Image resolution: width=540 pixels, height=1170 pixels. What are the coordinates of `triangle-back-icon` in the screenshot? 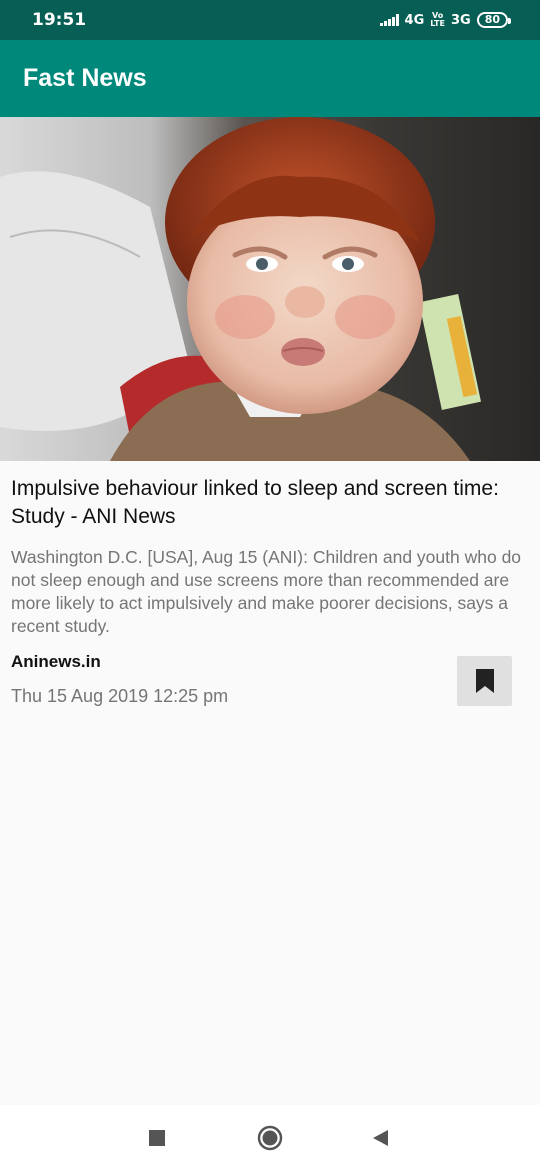 It's located at (380, 1138).